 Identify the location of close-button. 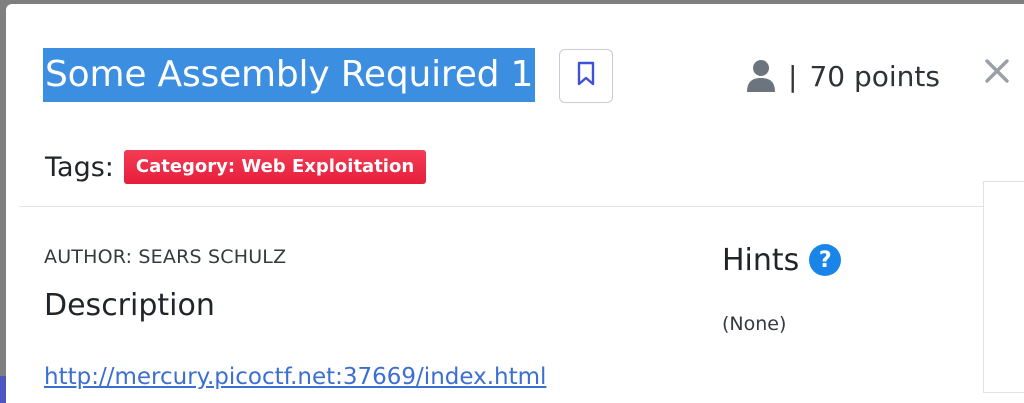
(997, 73).